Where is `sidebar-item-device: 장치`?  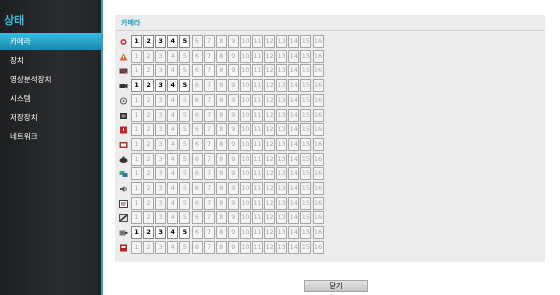 sidebar-item-device: 장치 is located at coordinates (50, 60).